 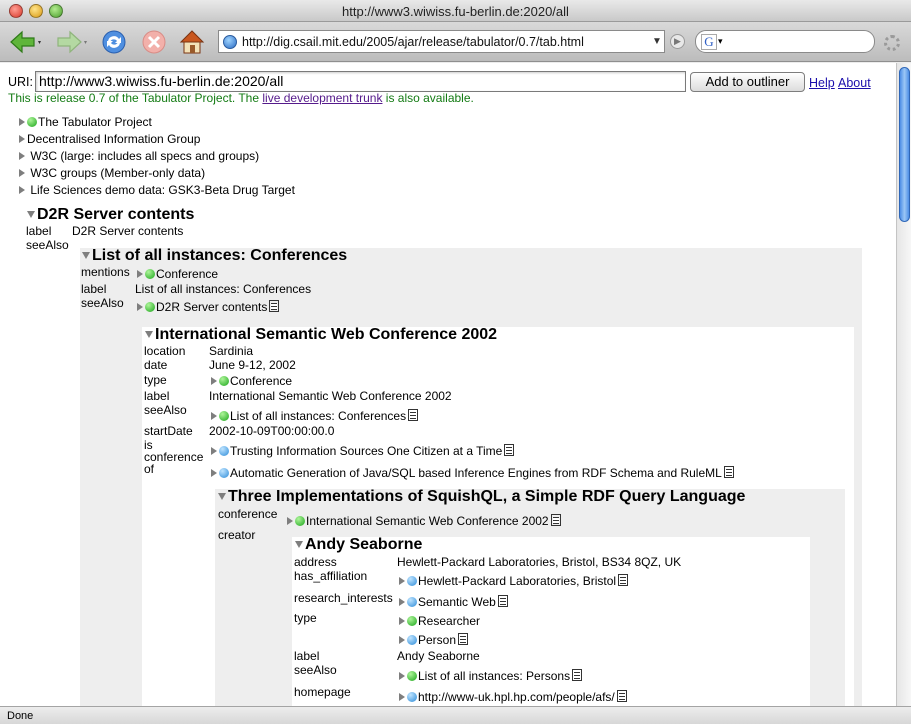 What do you see at coordinates (315, 416) in the screenshot?
I see `property-value: List of all instances: Conferences` at bounding box center [315, 416].